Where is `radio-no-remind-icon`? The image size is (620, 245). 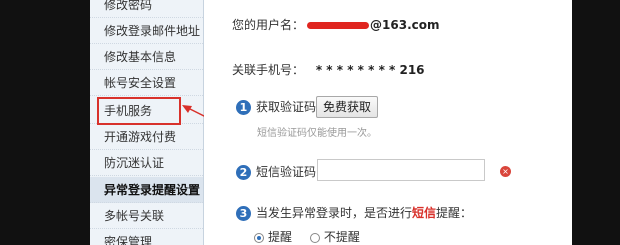
radio-no-remind-icon is located at coordinates (314, 237).